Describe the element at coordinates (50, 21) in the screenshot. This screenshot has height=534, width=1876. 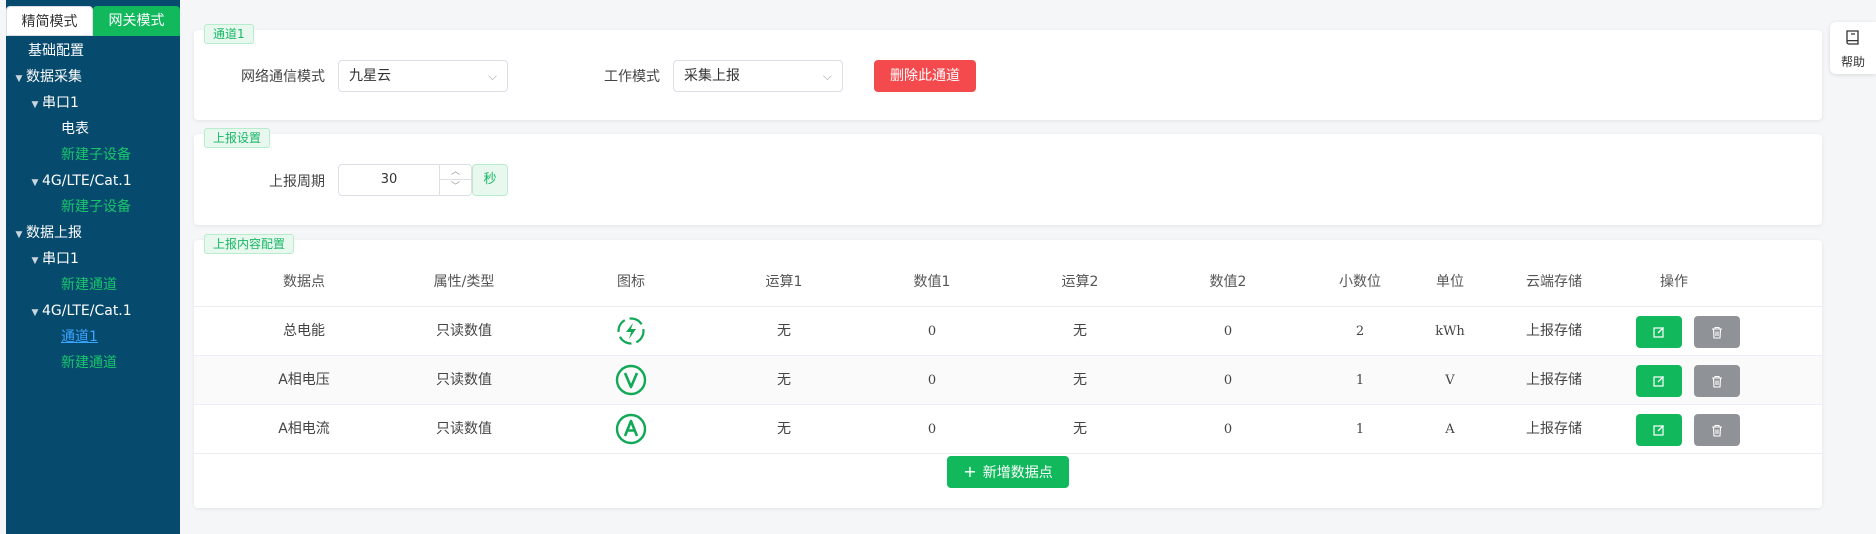
I see `tab-simple-mode: 精简模式` at that location.